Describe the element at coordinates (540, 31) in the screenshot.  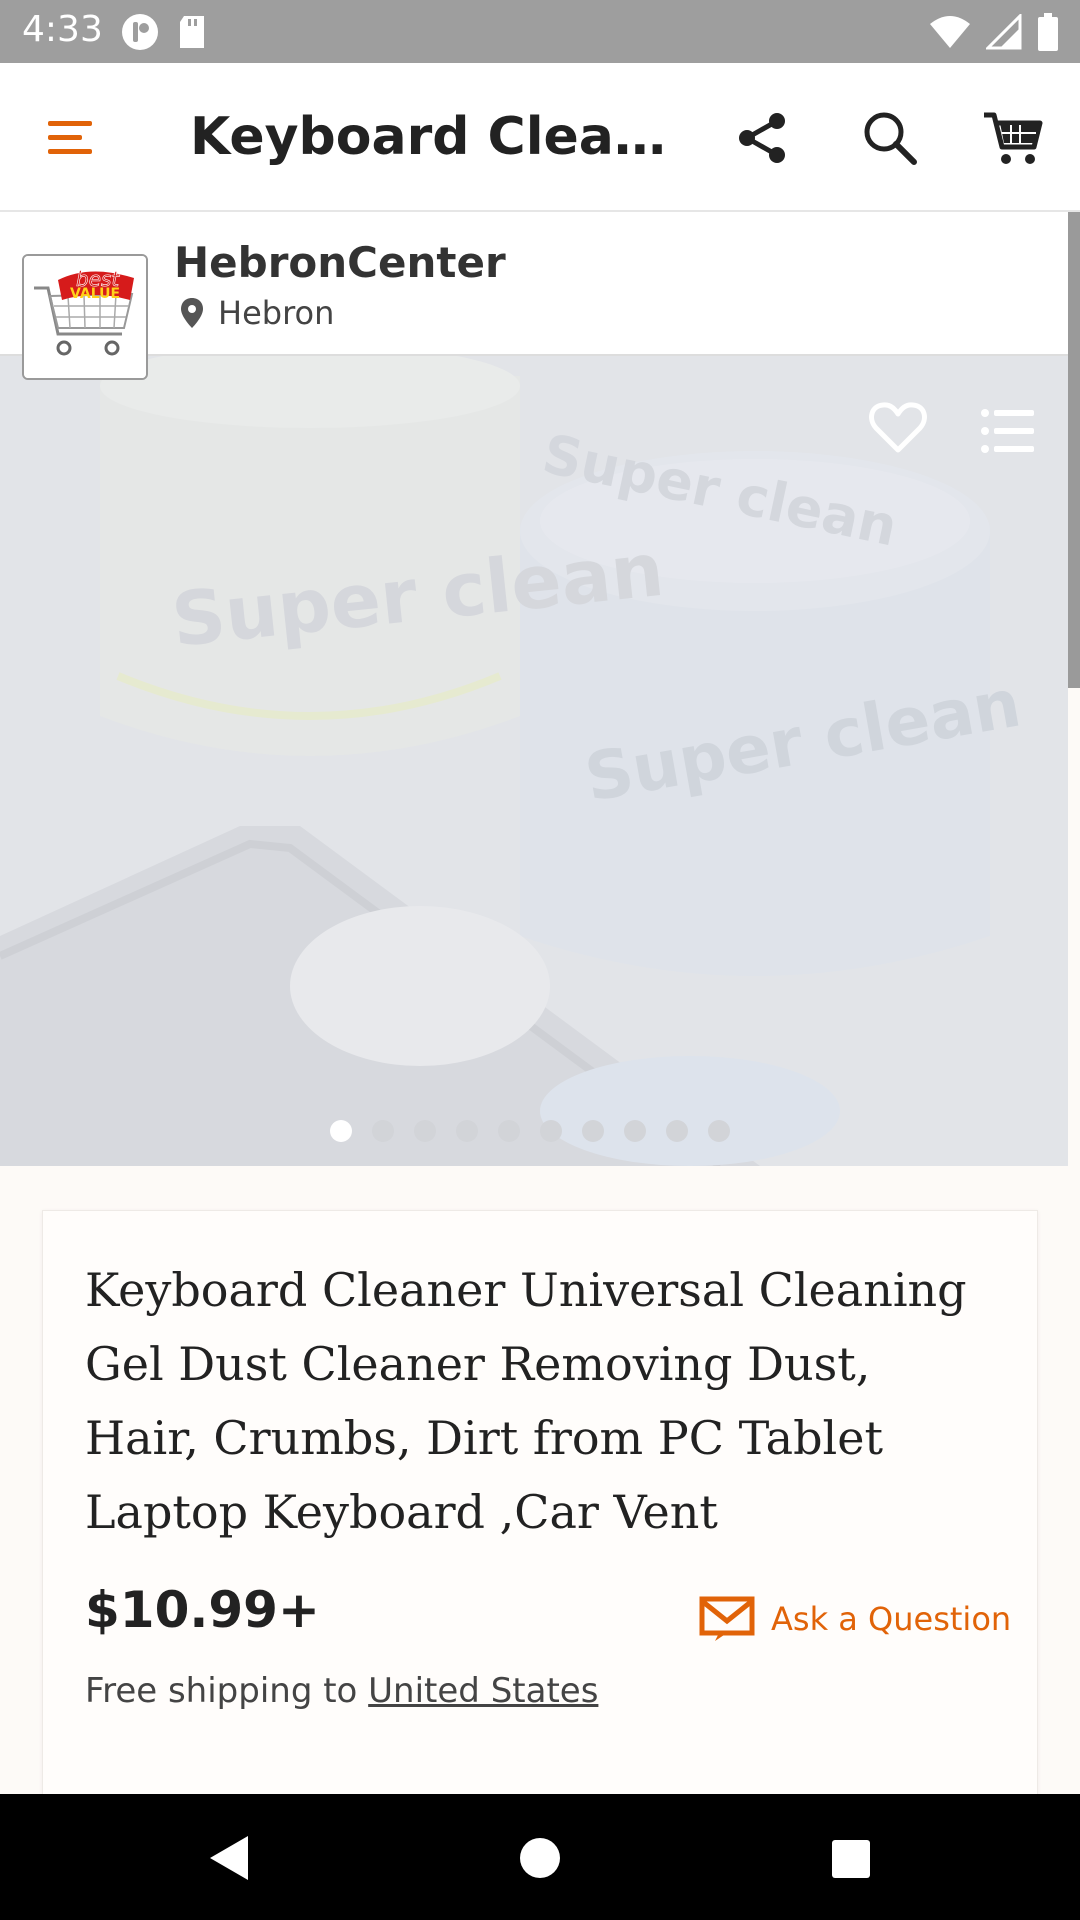
I see `status-bar: 4:33` at that location.